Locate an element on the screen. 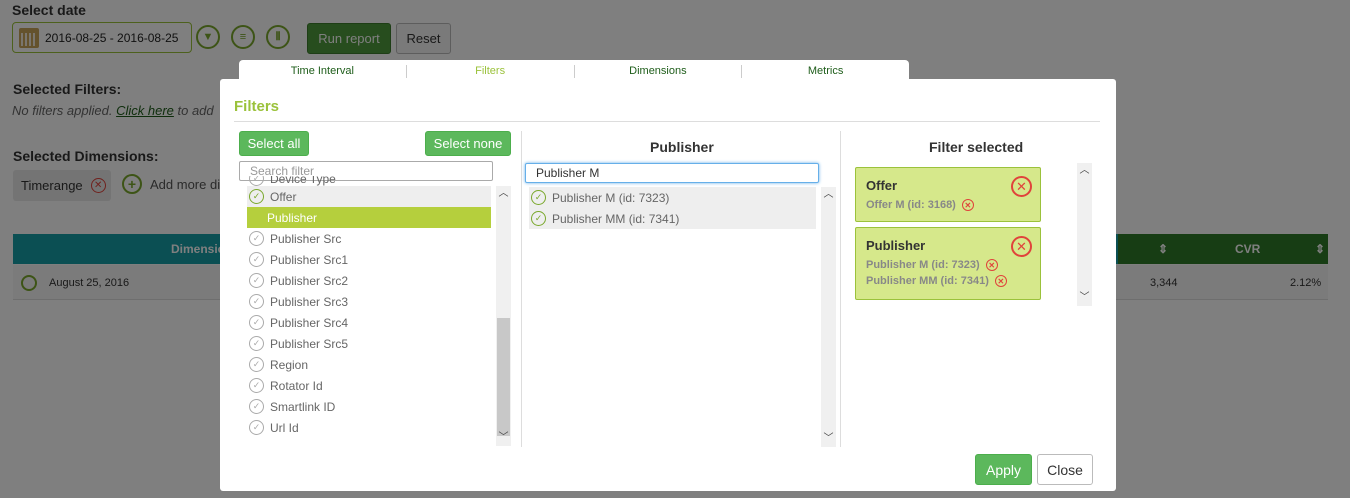 This screenshot has height=498, width=1350. tab-filters: Filters is located at coordinates (491, 71).